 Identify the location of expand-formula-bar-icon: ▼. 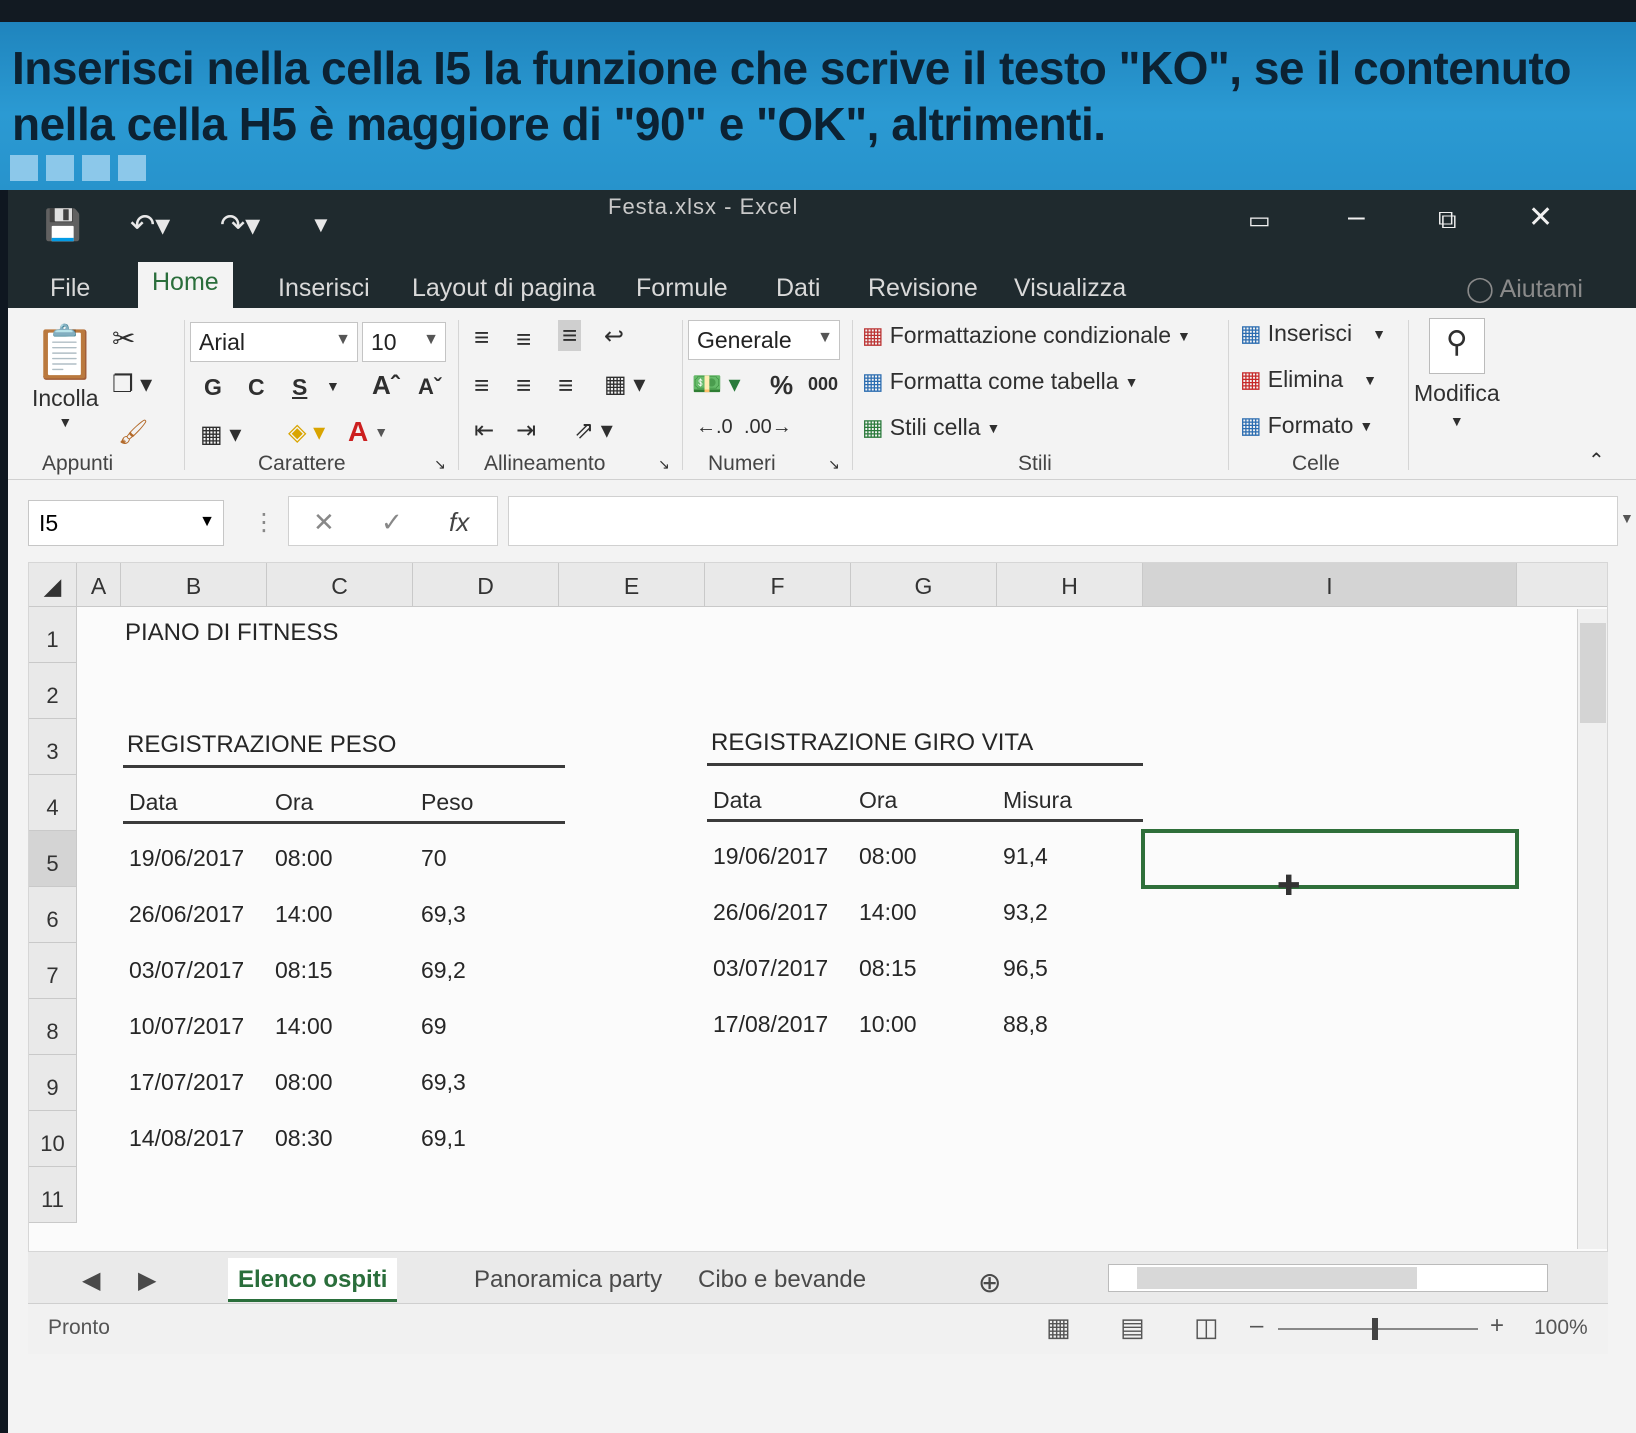
(1627, 518).